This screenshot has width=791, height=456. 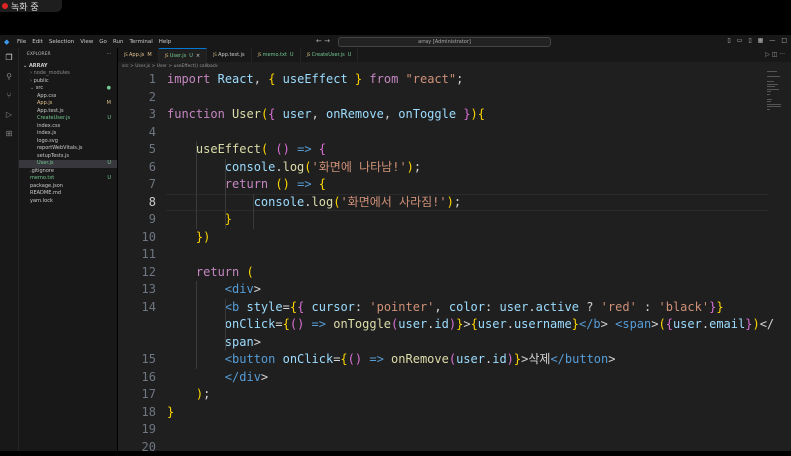 What do you see at coordinates (9, 134) in the screenshot?
I see `extensions-icon: ⊞` at bounding box center [9, 134].